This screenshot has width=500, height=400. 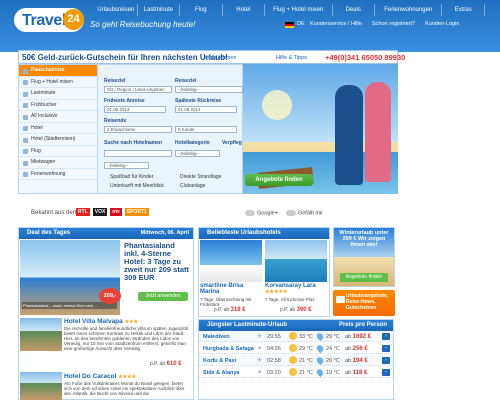 I want to click on nav-item-ferienwohnungen: Ferienwohnungen, so click(x=409, y=10).